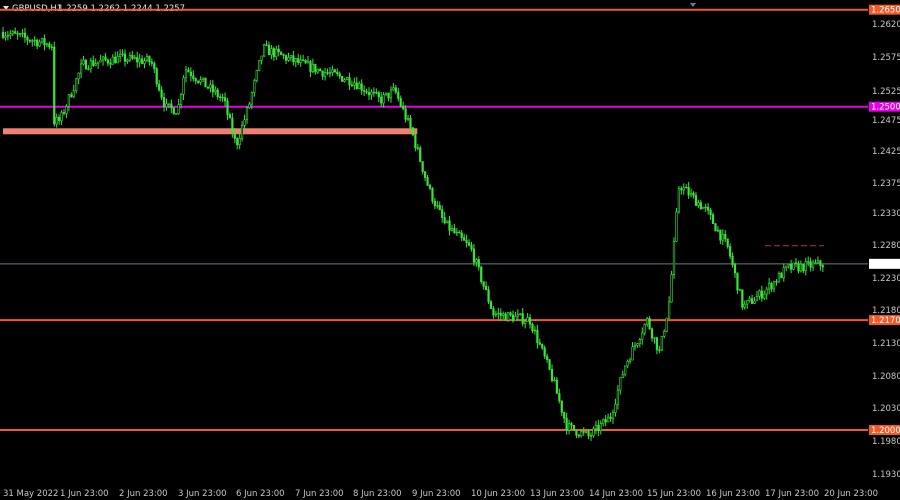  Describe the element at coordinates (210, 131) in the screenshot. I see `supply-zone` at that location.